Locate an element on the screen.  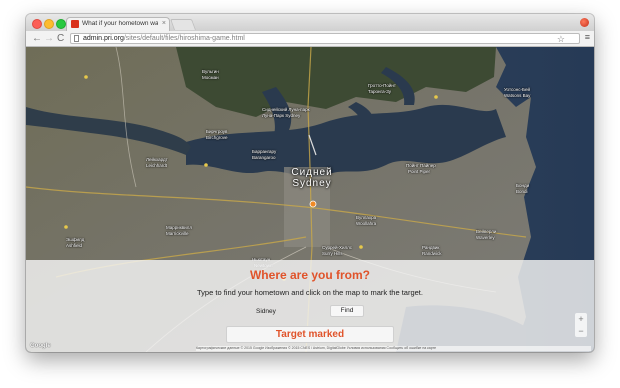
url-host: admin.pri.org is located at coordinates (103, 38).